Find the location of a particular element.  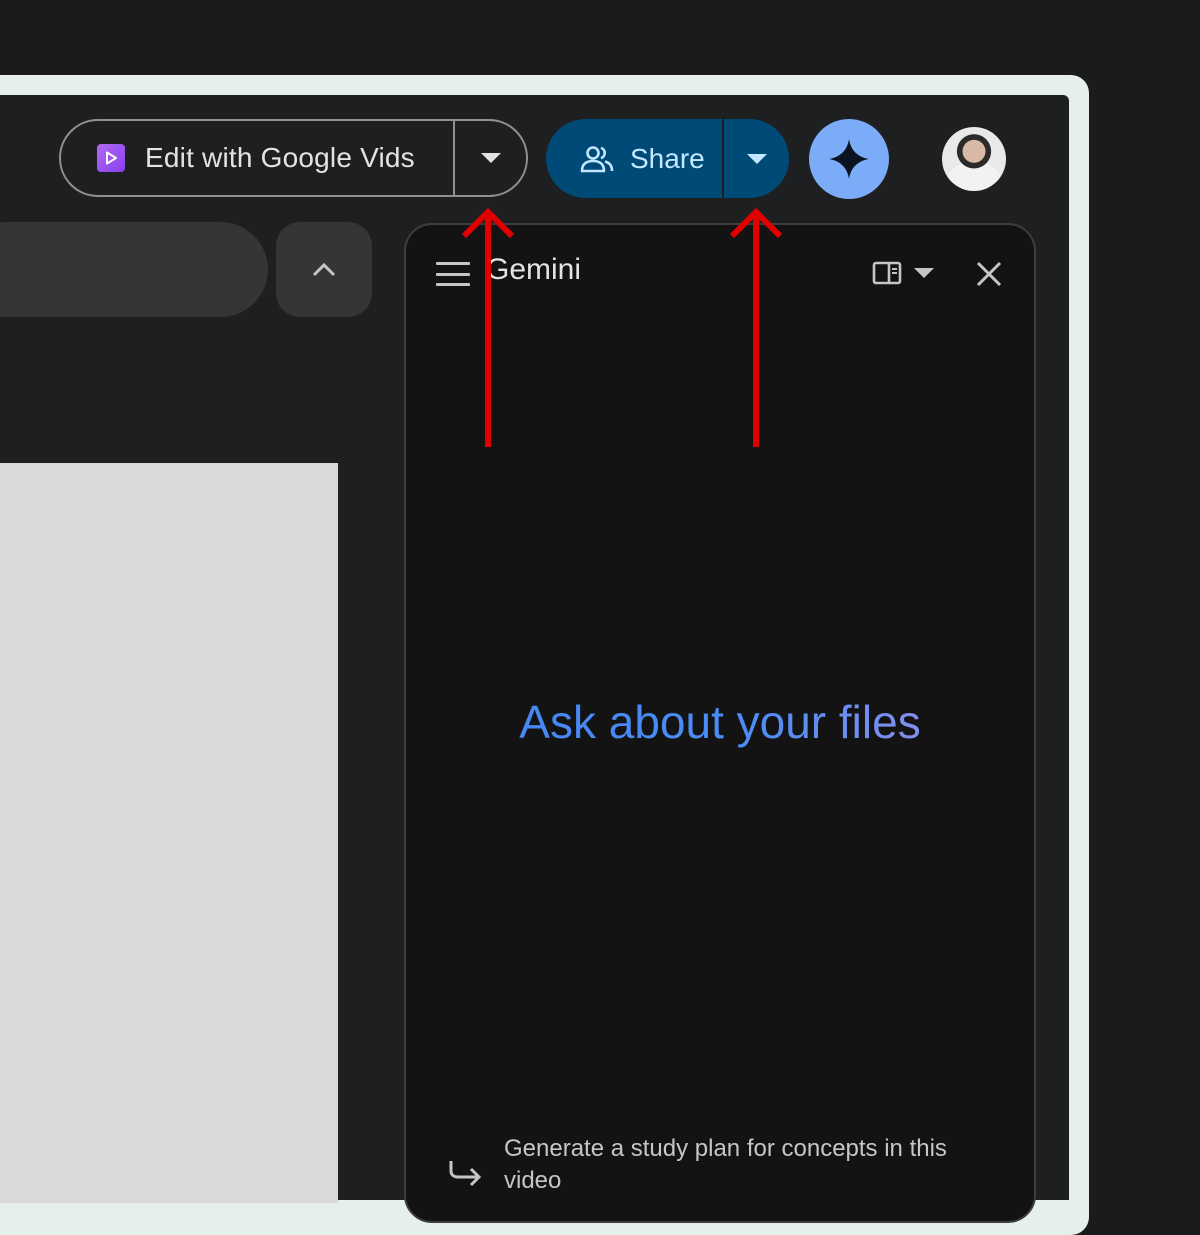

hero-prompt: Ask about your files is located at coordinates (720, 722).